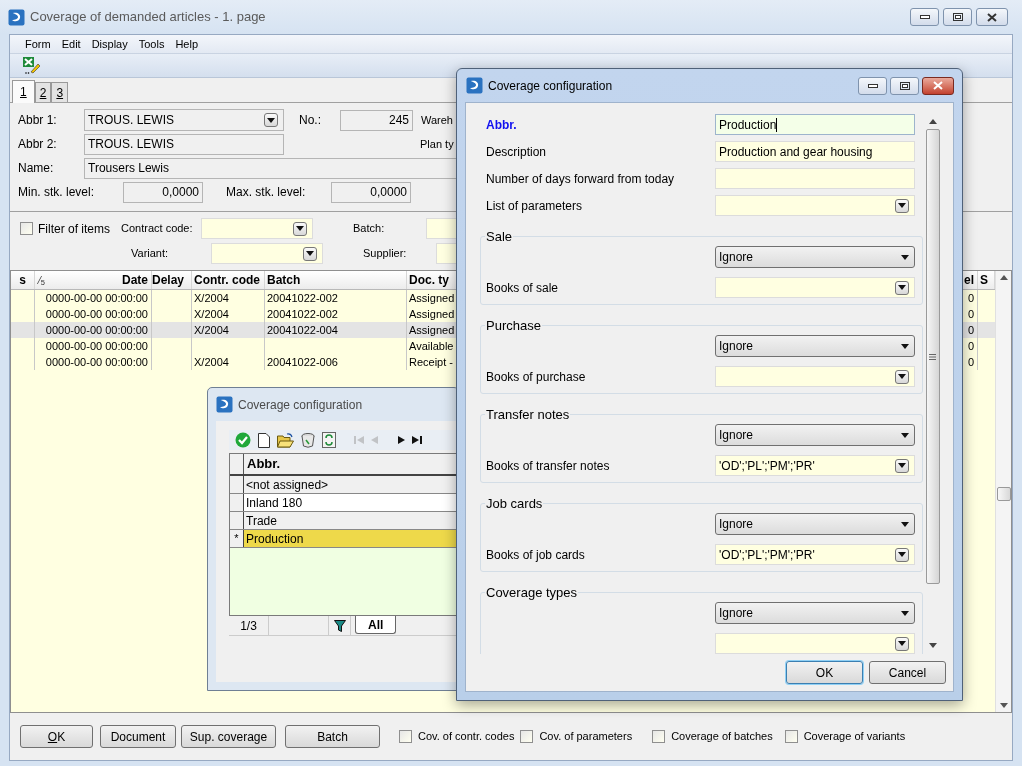 The width and height of the screenshot is (1022, 766). What do you see at coordinates (431, 346) in the screenshot?
I see `table-cell-text: Available` at bounding box center [431, 346].